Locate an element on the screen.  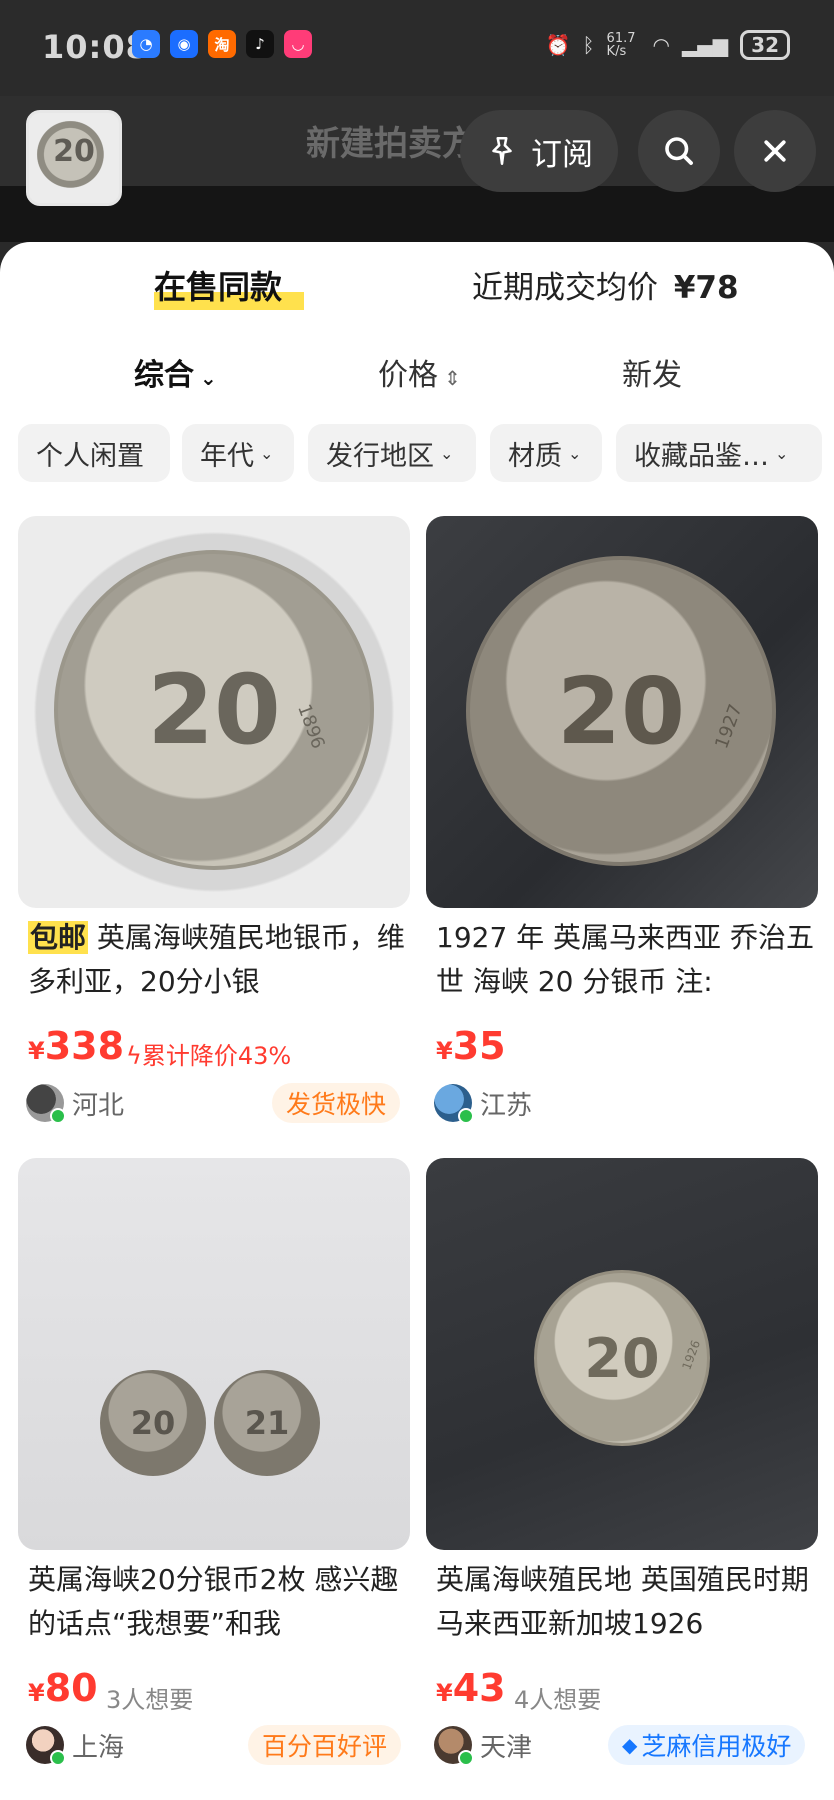
product-price: ¥80 is located at coordinates (63, 1688).